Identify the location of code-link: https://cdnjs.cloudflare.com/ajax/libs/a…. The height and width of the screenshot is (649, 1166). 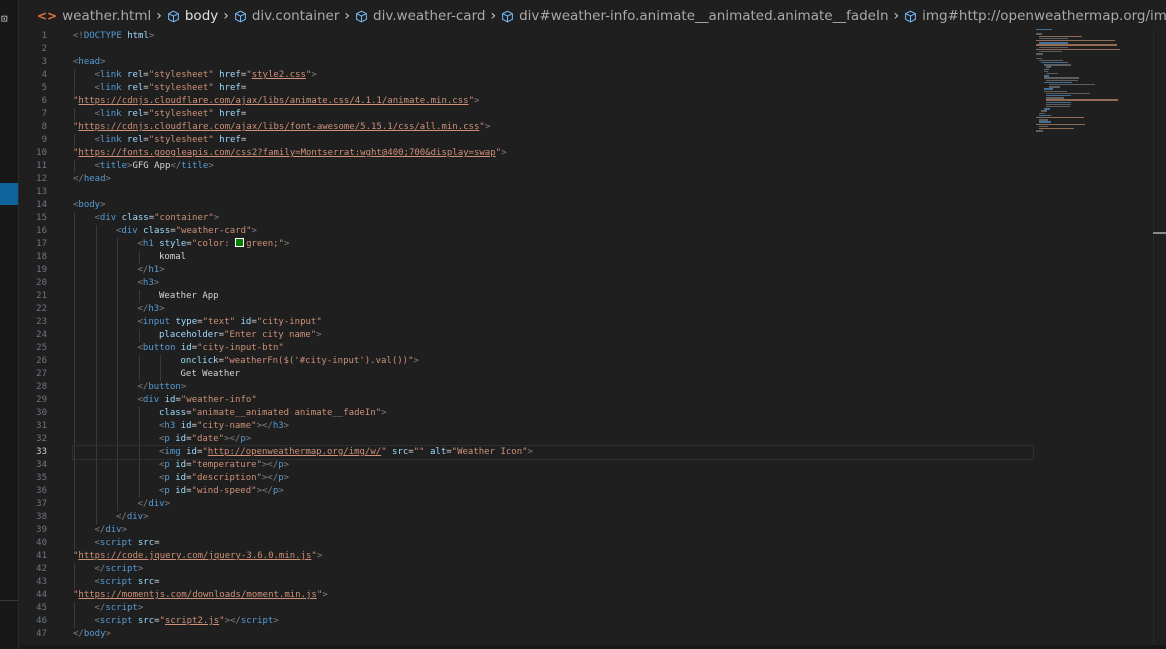
(273, 101).